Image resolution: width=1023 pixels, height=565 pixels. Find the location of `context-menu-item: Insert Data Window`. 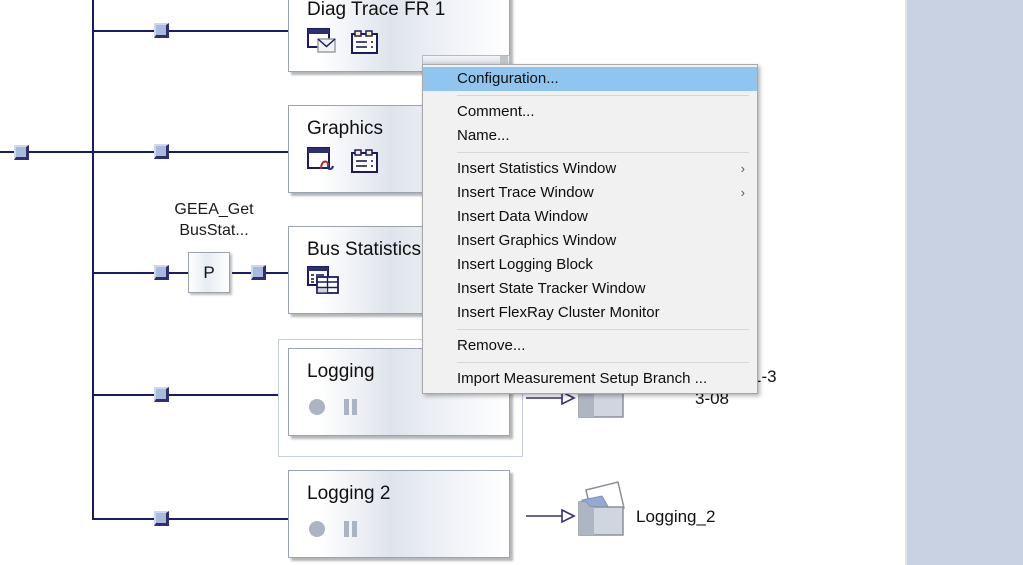

context-menu-item: Insert Data Window is located at coordinates (590, 217).